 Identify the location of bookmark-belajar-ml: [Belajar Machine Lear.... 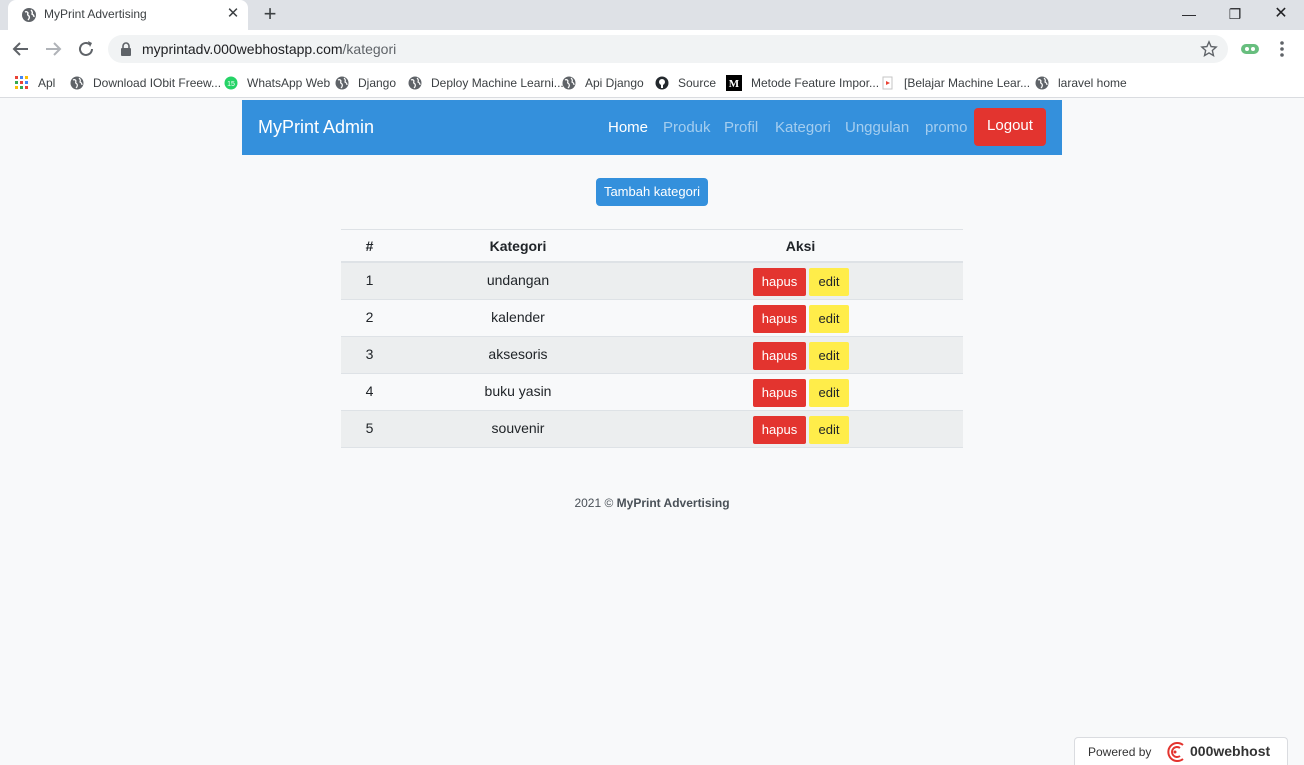
(955, 83).